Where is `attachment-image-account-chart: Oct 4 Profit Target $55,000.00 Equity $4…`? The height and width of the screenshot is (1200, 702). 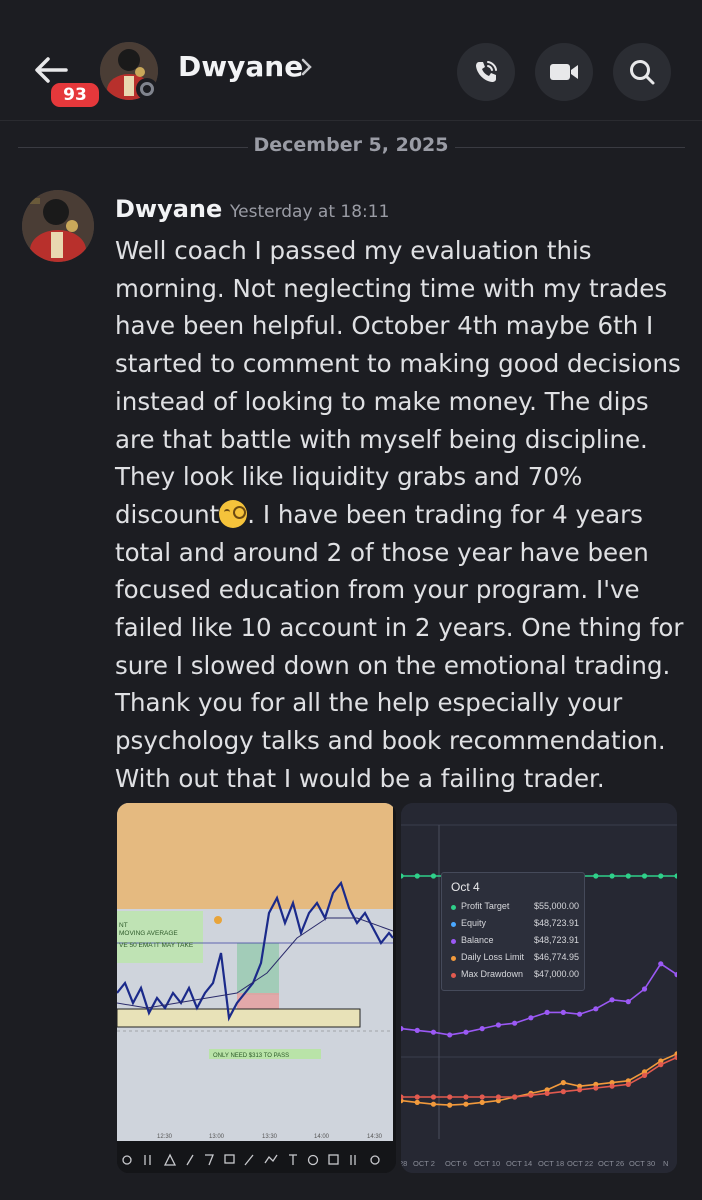 attachment-image-account-chart: Oct 4 Profit Target $55,000.00 Equity $4… is located at coordinates (539, 988).